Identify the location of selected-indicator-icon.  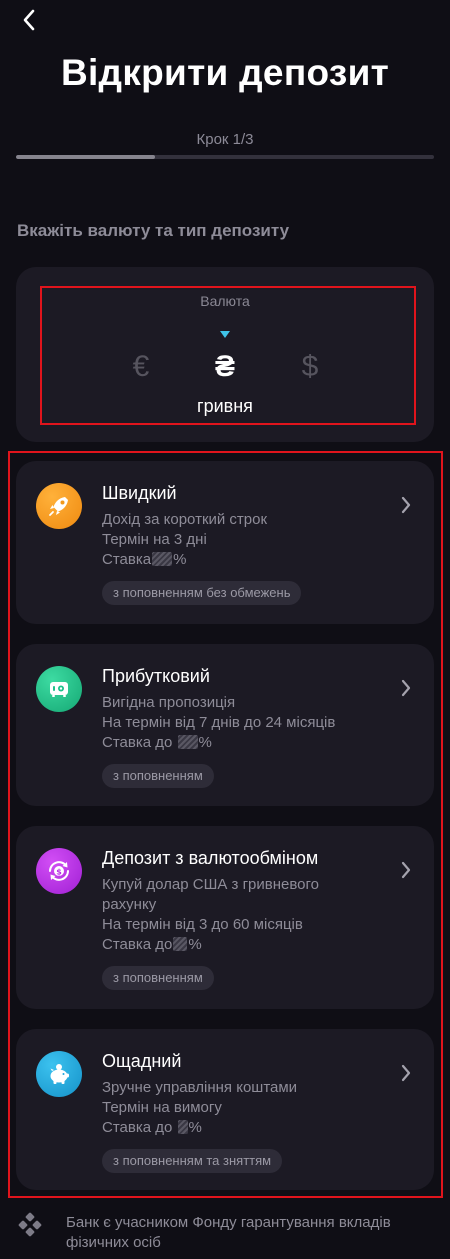
(225, 334).